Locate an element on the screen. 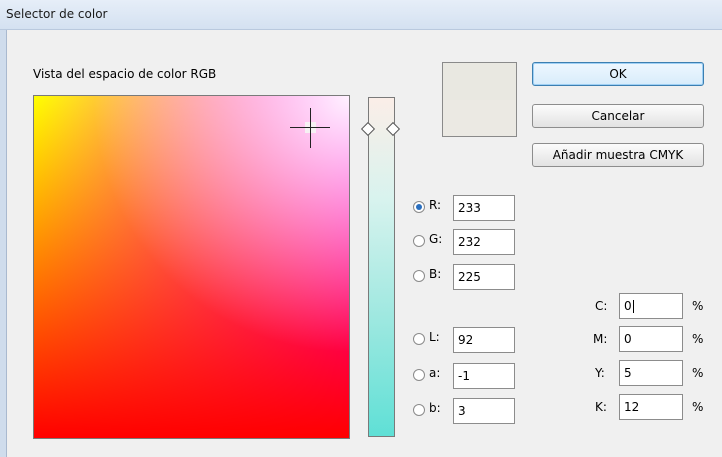  percent-c: % is located at coordinates (698, 306).